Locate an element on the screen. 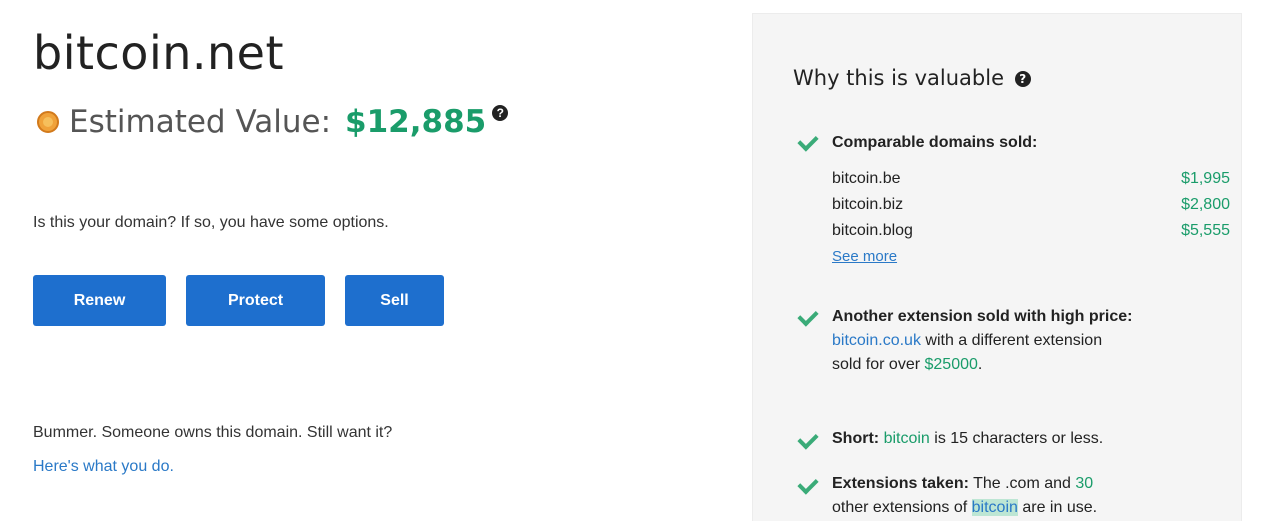 Image resolution: width=1264 pixels, height=521 pixels. extensions-count: 30 is located at coordinates (1084, 483).